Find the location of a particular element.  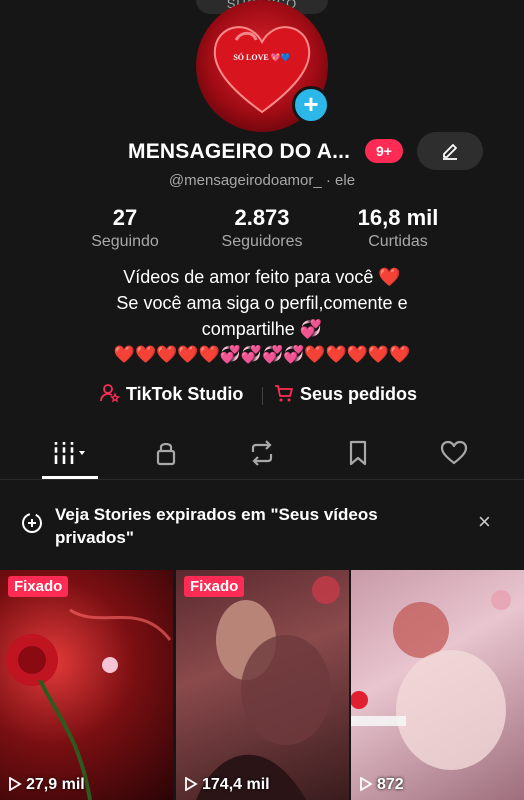

bio-line: compartilhe 💞 is located at coordinates (262, 329).